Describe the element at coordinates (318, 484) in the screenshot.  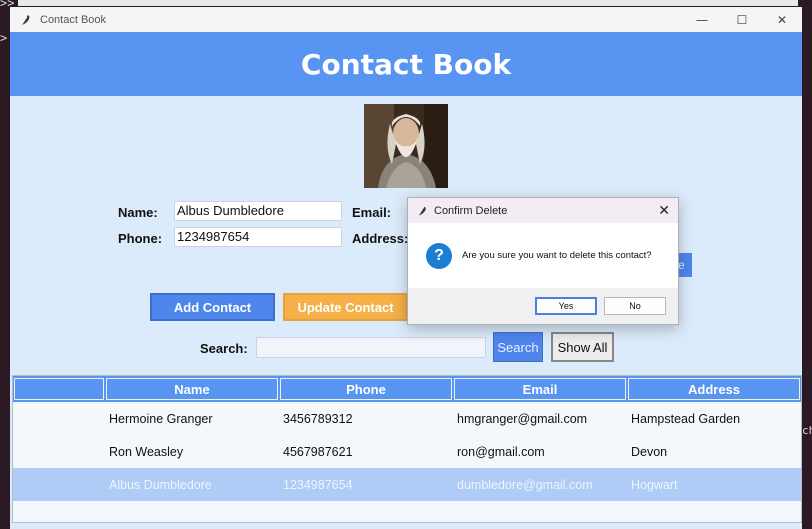
I see `cell-phone: 1234987654` at that location.